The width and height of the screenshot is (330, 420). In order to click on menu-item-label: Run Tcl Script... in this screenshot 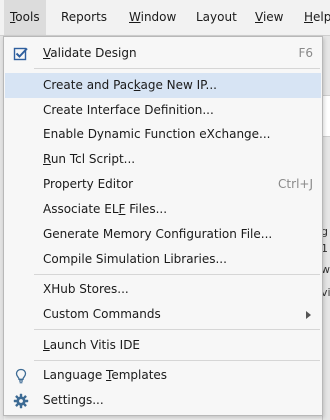, I will do `click(89, 159)`.